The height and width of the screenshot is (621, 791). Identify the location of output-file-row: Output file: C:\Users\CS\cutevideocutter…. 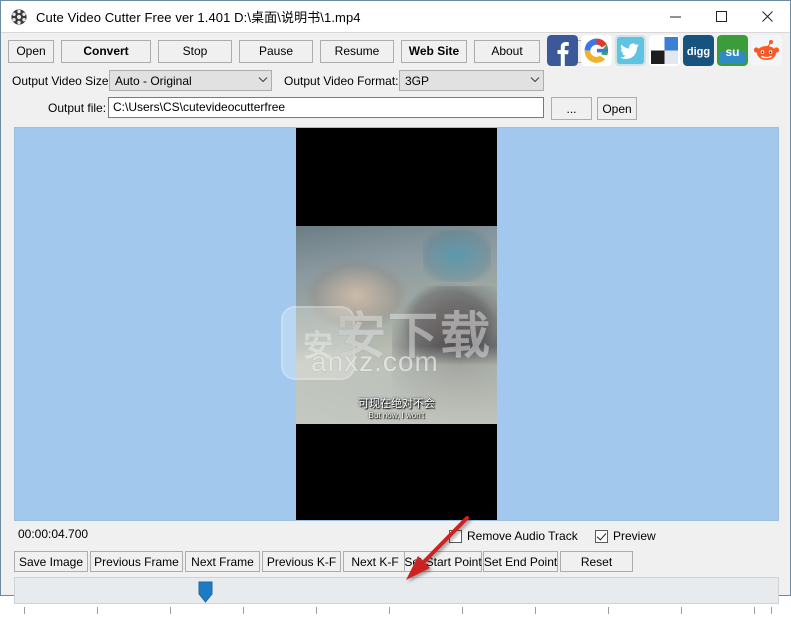
(395, 110).